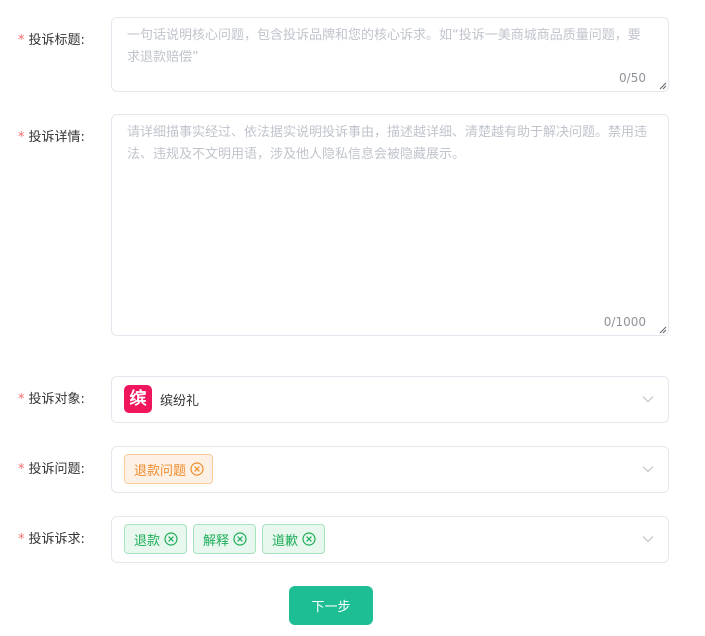 Image resolution: width=705 pixels, height=636 pixels. Describe the element at coordinates (147, 541) in the screenshot. I see `demand-tag-label: 退款` at that location.